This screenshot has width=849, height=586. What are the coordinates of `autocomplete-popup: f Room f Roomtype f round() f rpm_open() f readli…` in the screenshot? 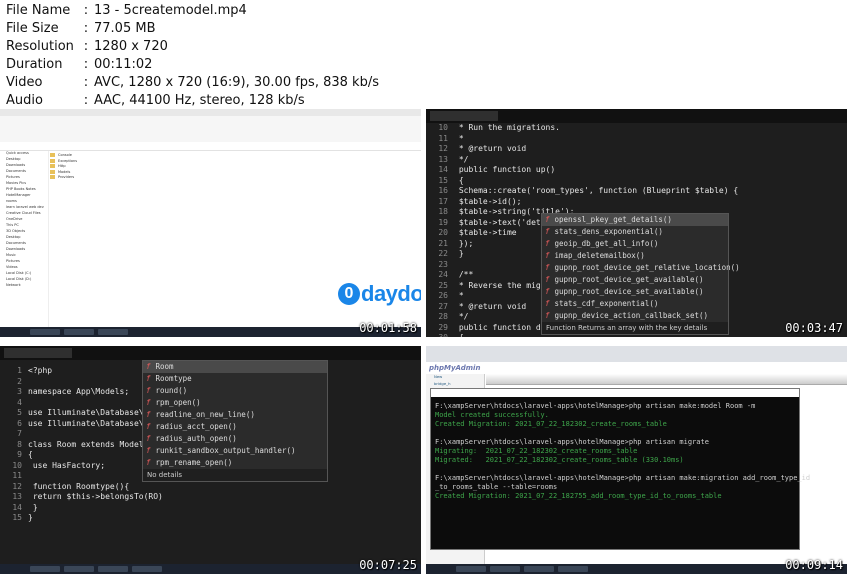 It's located at (235, 421).